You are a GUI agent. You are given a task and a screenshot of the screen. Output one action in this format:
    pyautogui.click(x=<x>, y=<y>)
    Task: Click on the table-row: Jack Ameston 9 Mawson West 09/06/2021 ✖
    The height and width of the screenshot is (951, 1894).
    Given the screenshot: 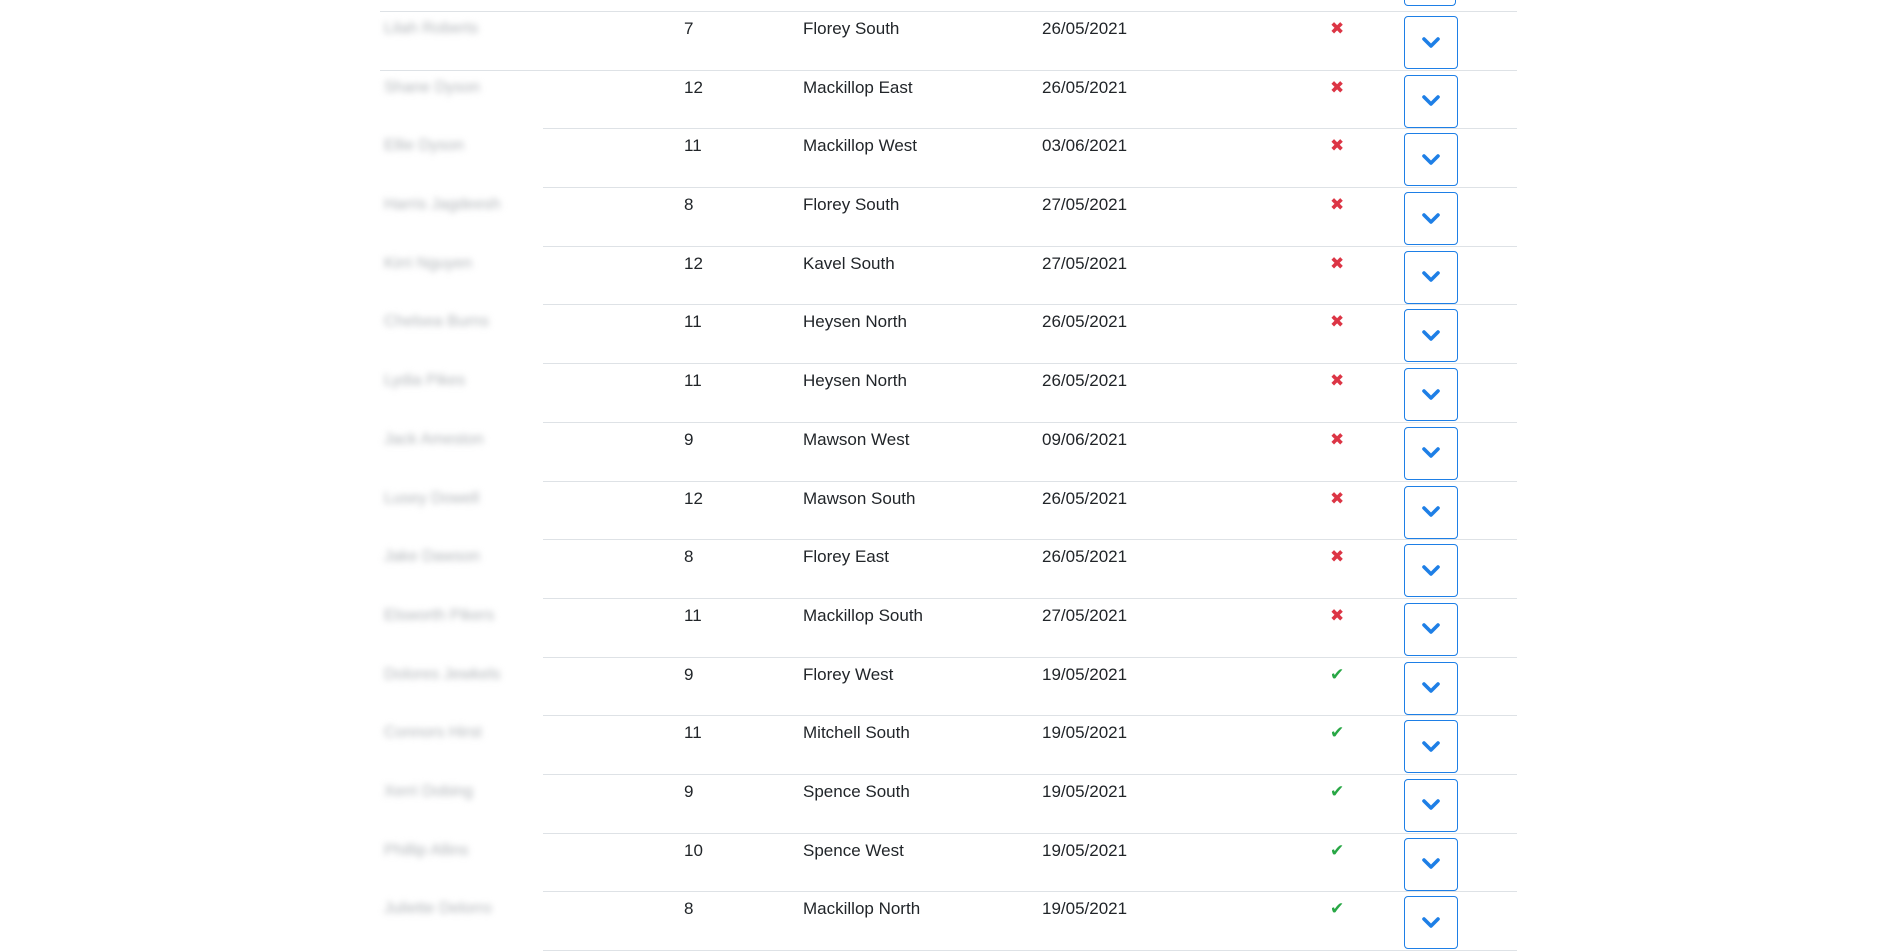 What is the action you would take?
    pyautogui.click(x=948, y=452)
    